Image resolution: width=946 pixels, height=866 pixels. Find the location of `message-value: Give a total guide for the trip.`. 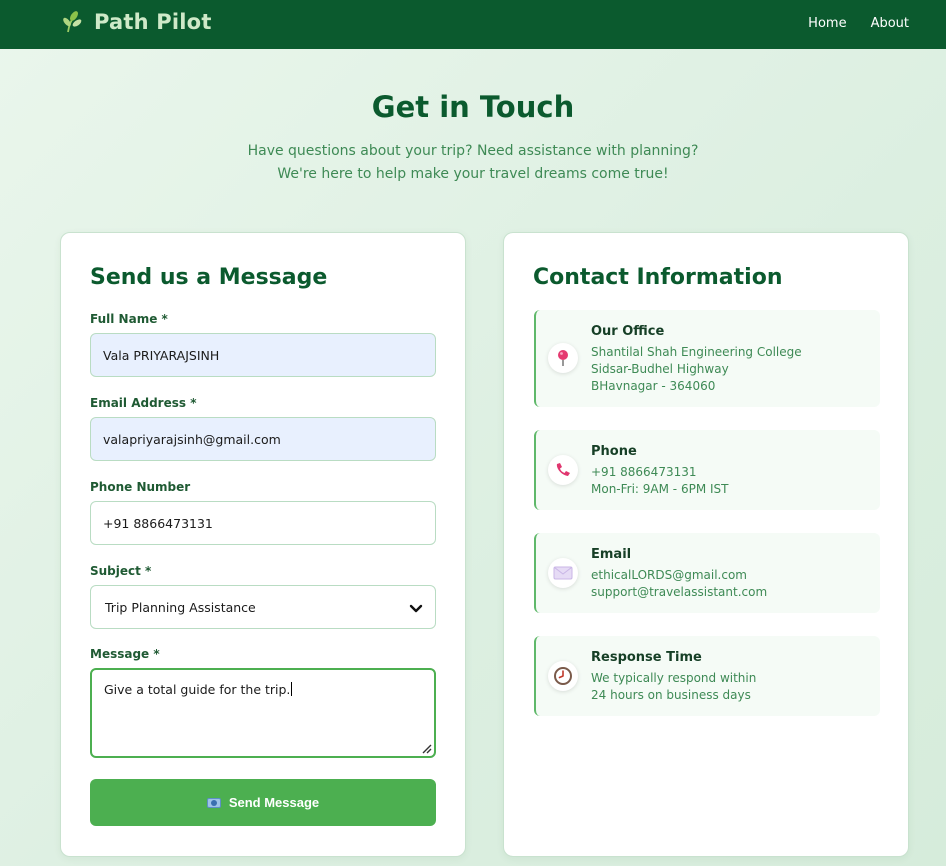

message-value: Give a total guide for the trip. is located at coordinates (197, 689).